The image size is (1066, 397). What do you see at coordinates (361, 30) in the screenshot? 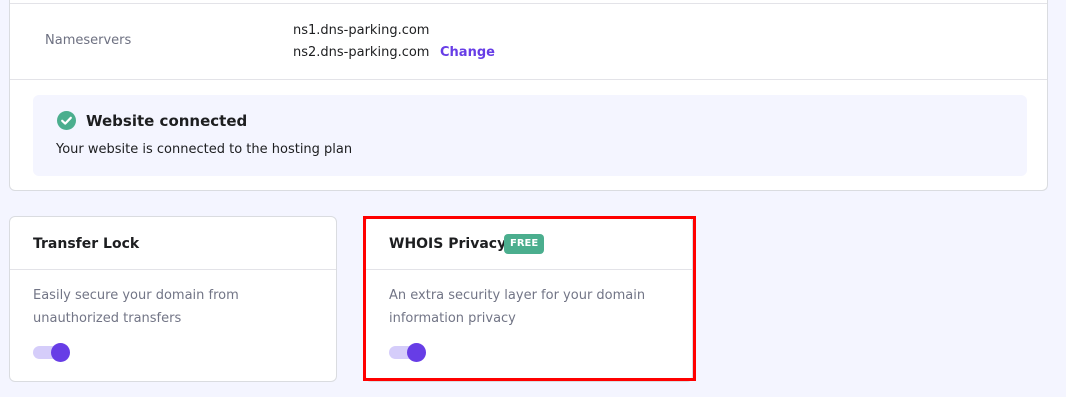
I see `nameserver-1: ns1.dns-parking.com` at bounding box center [361, 30].